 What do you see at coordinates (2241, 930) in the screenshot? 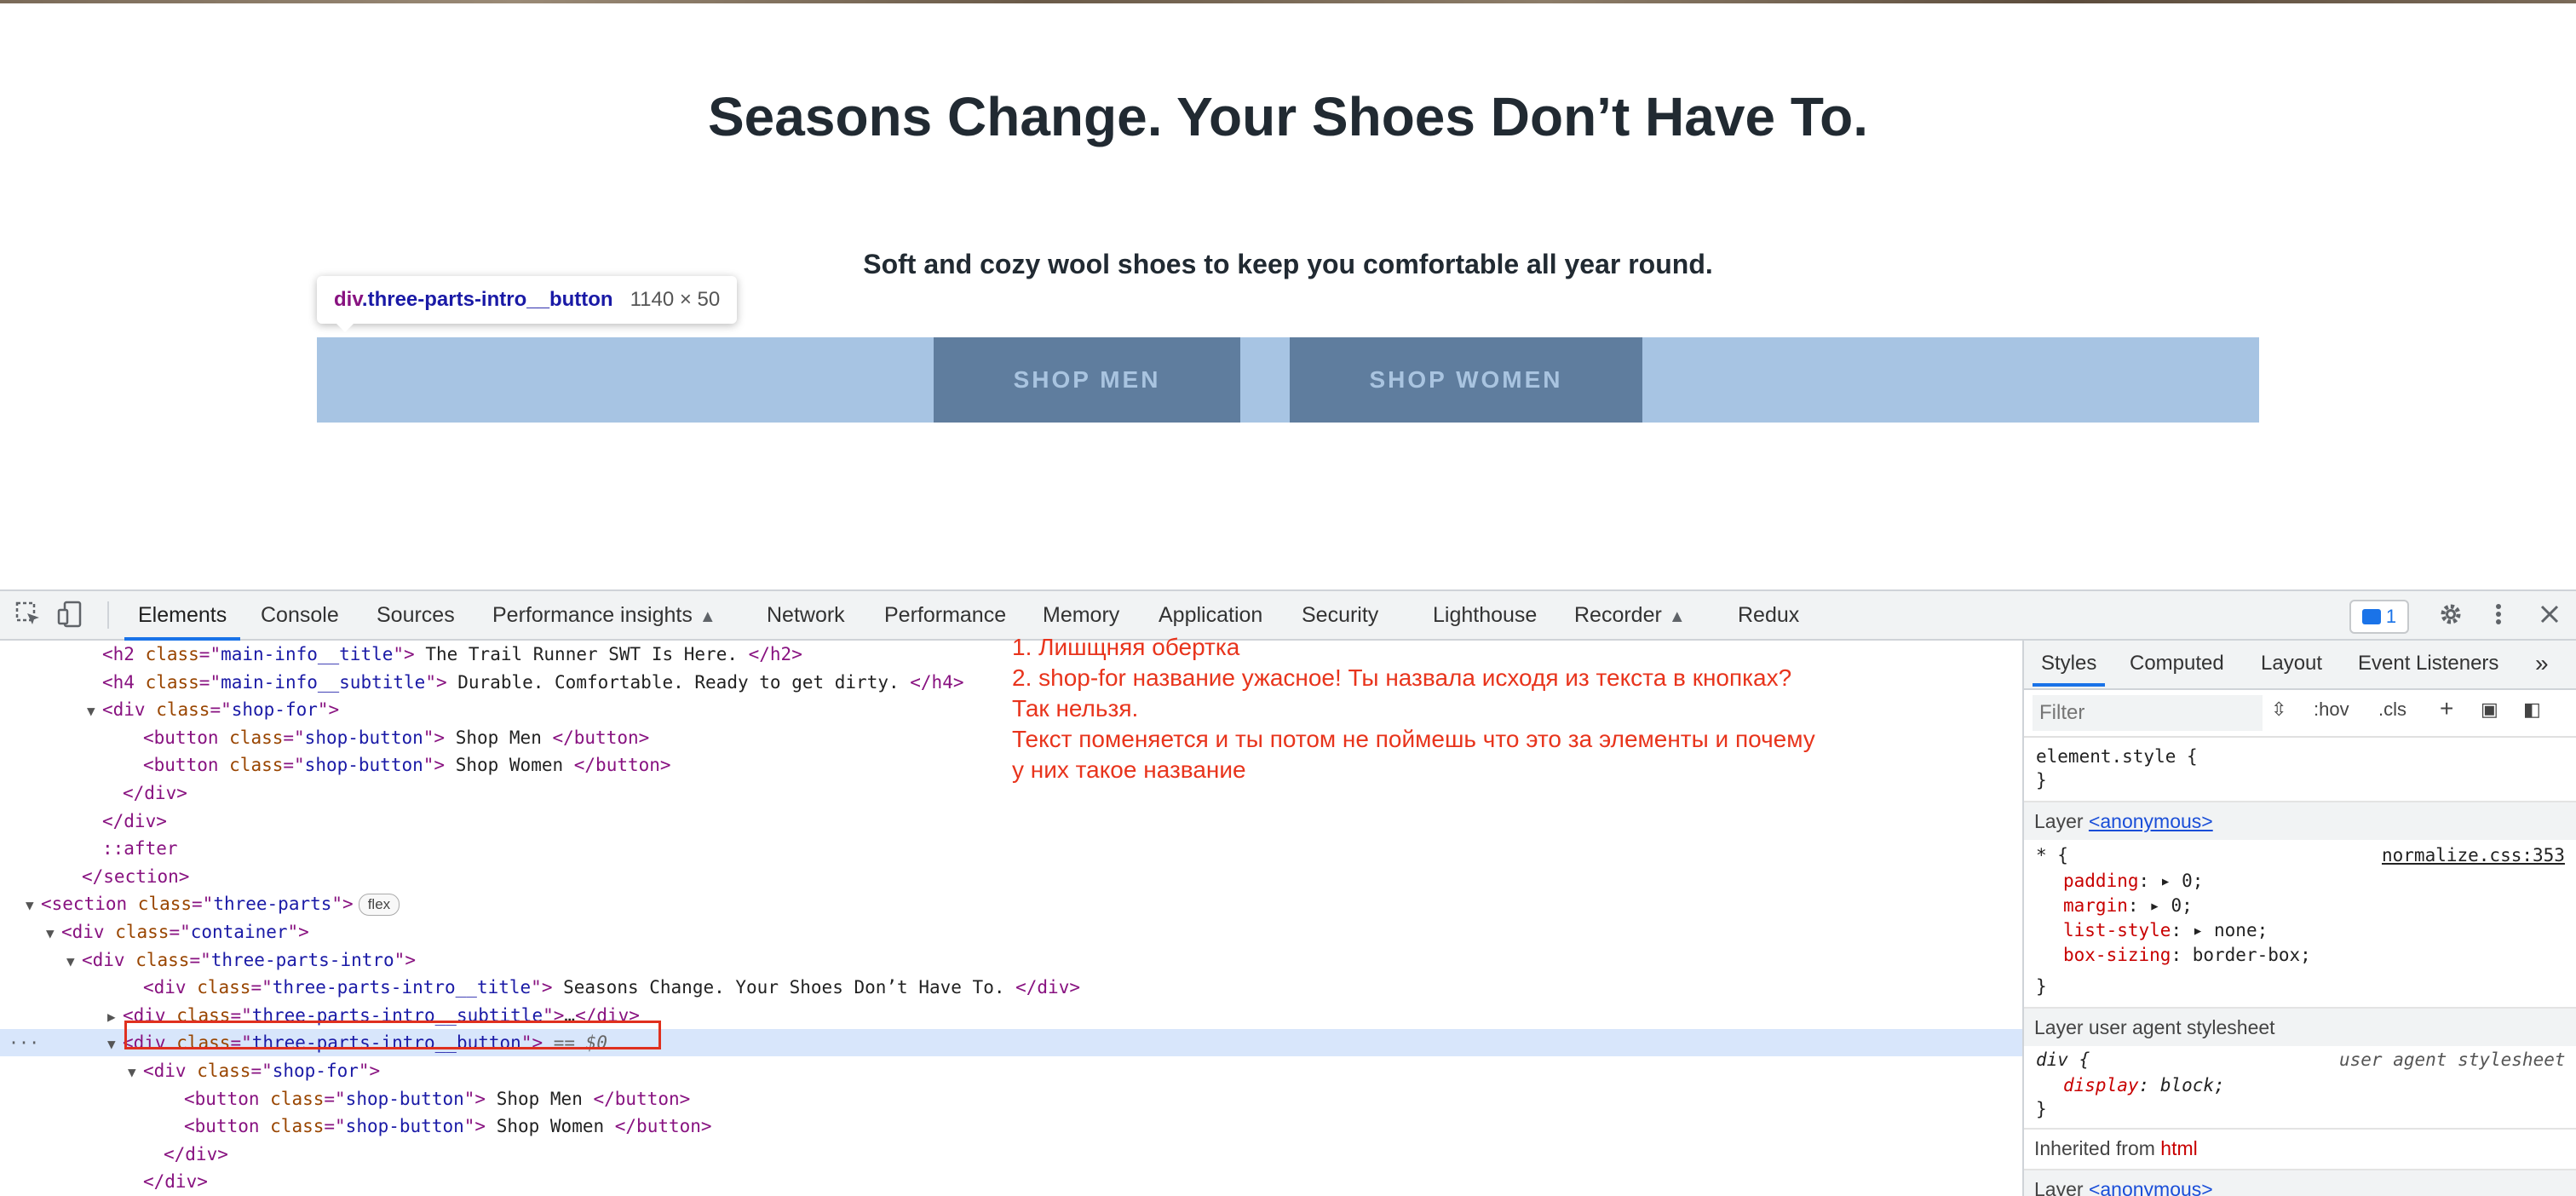
I see `css-property-value: none;` at bounding box center [2241, 930].